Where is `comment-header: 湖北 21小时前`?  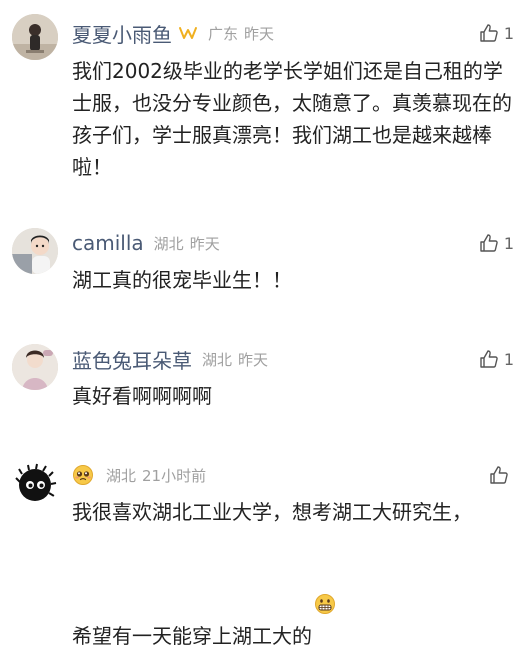
comment-header: 湖北 21小时前 is located at coordinates (293, 475).